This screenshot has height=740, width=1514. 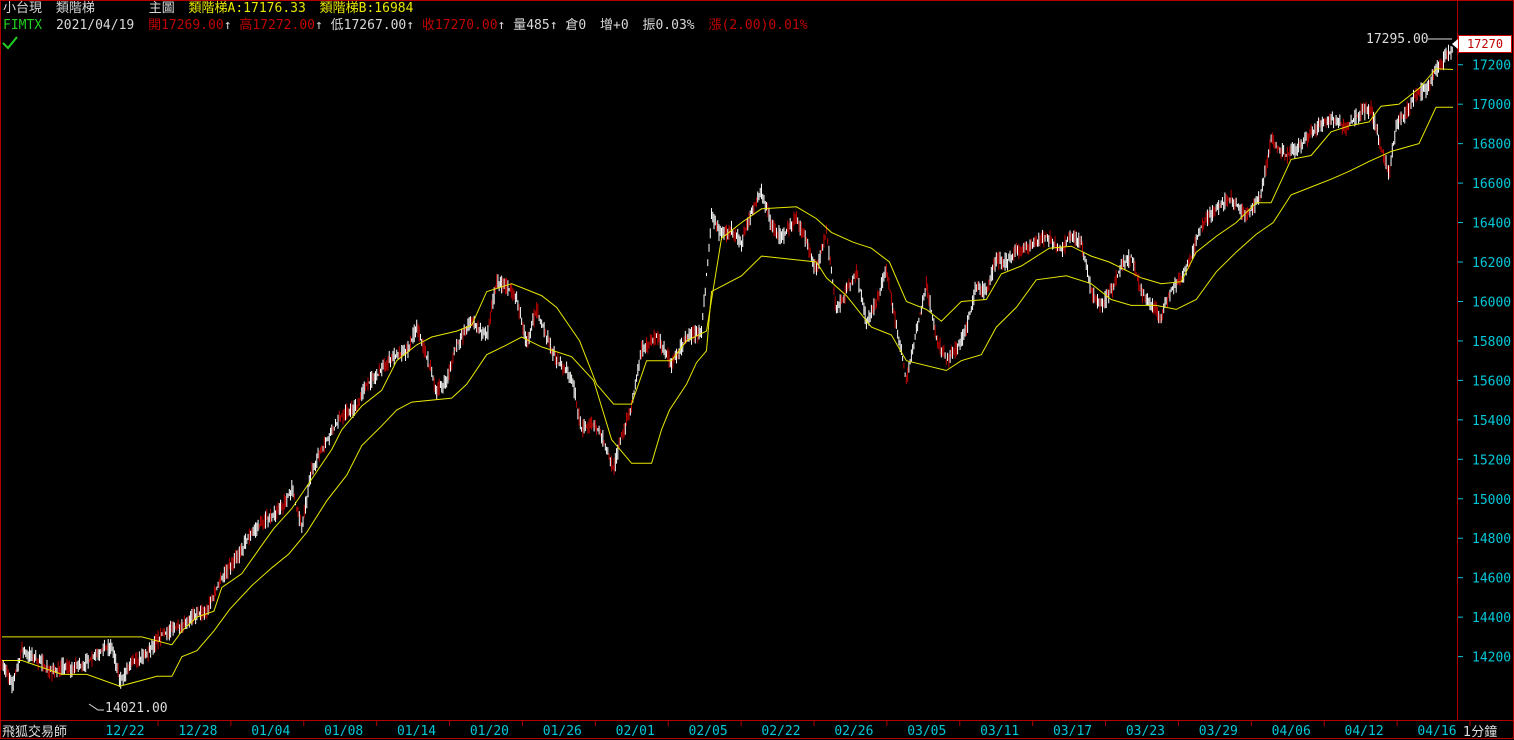 What do you see at coordinates (1397, 39) in the screenshot?
I see `high-label: 17295.00` at bounding box center [1397, 39].